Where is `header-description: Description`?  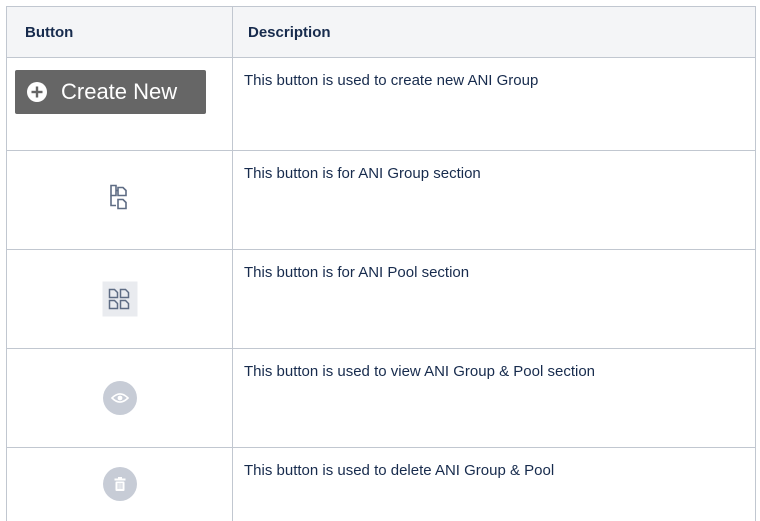
header-description: Description is located at coordinates (494, 32).